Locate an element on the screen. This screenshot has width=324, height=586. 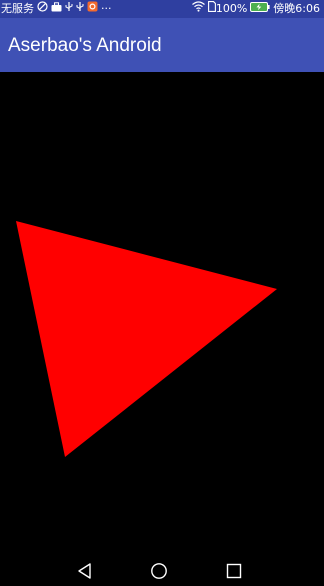
recents-button is located at coordinates (234, 571).